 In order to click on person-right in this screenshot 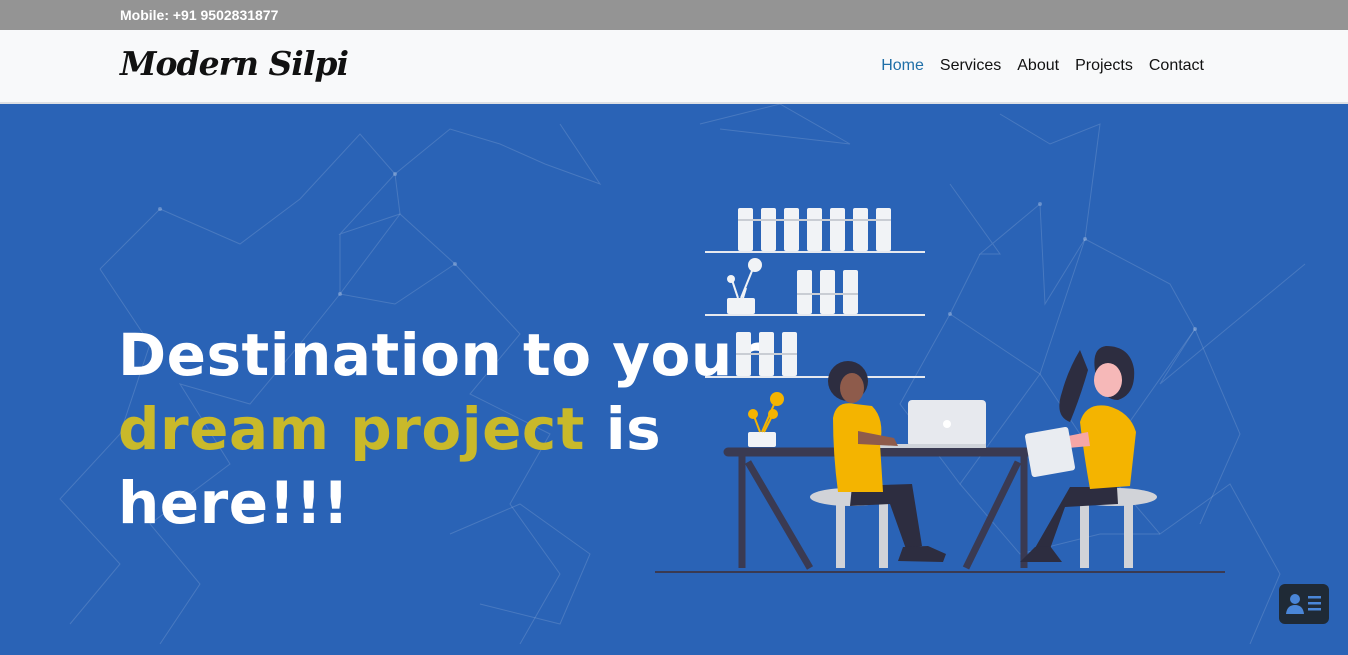, I will do `click(1078, 454)`.